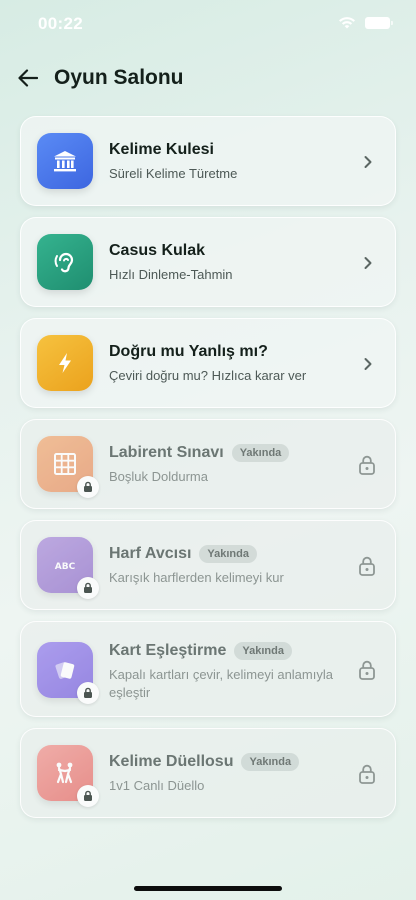 This screenshot has height=900, width=416. Describe the element at coordinates (64, 773) in the screenshot. I see `duel-icon` at that location.